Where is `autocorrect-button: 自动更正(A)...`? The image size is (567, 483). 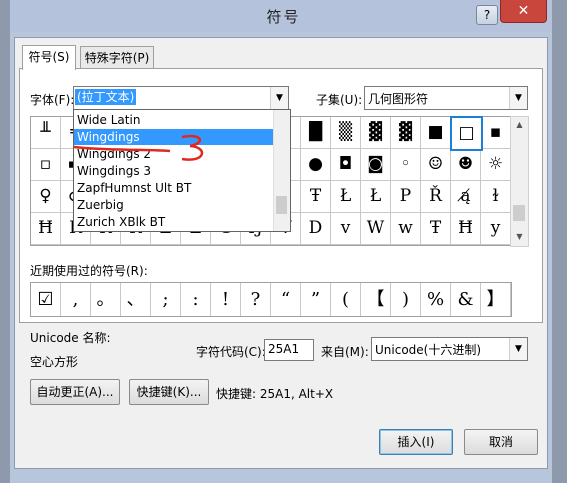
autocorrect-button: 自动更正(A)... is located at coordinates (75, 392).